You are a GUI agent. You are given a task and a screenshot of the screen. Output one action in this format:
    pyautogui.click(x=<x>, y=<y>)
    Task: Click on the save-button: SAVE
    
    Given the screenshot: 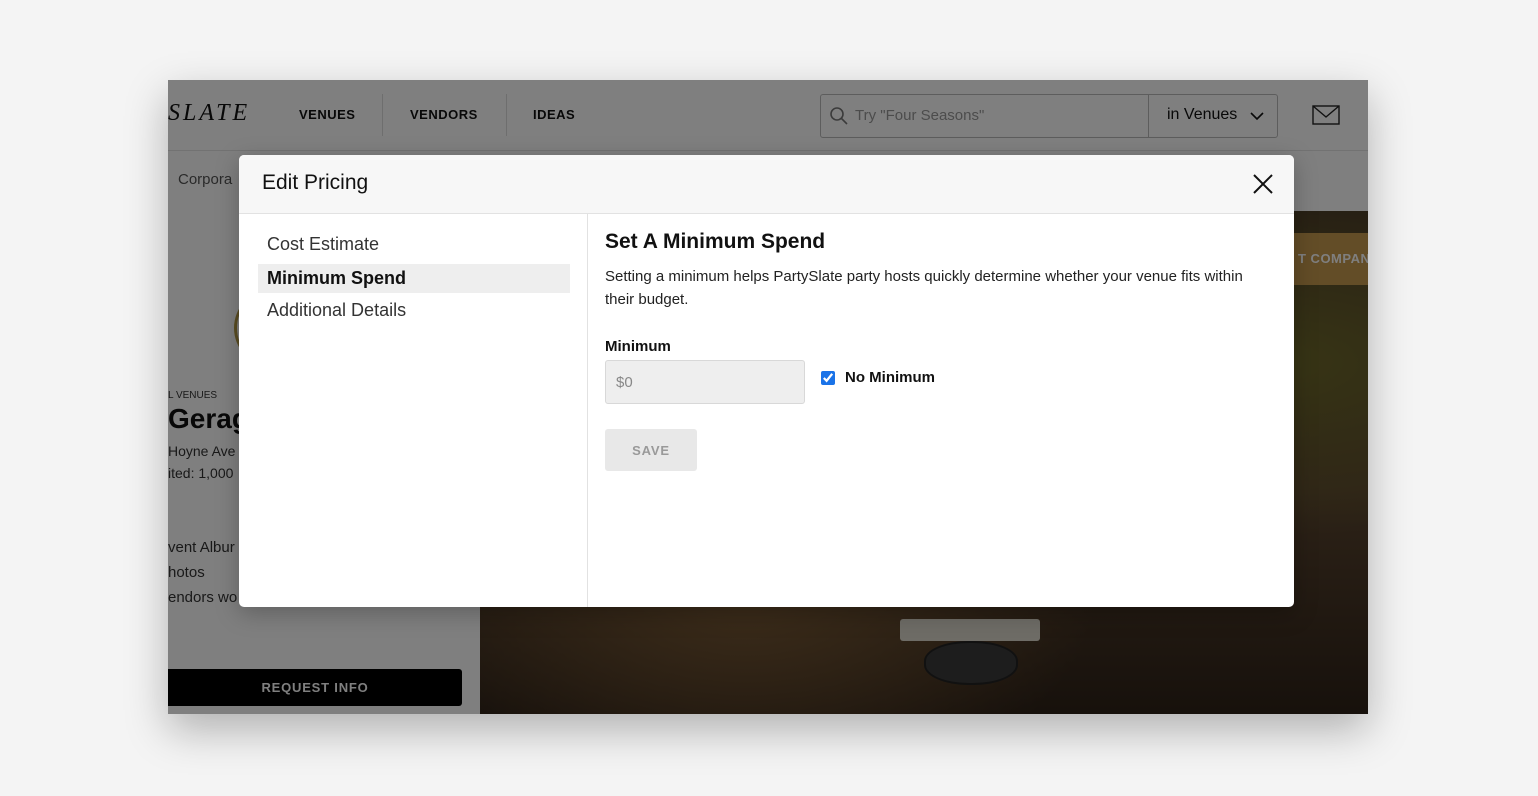 What is the action you would take?
    pyautogui.click(x=651, y=450)
    